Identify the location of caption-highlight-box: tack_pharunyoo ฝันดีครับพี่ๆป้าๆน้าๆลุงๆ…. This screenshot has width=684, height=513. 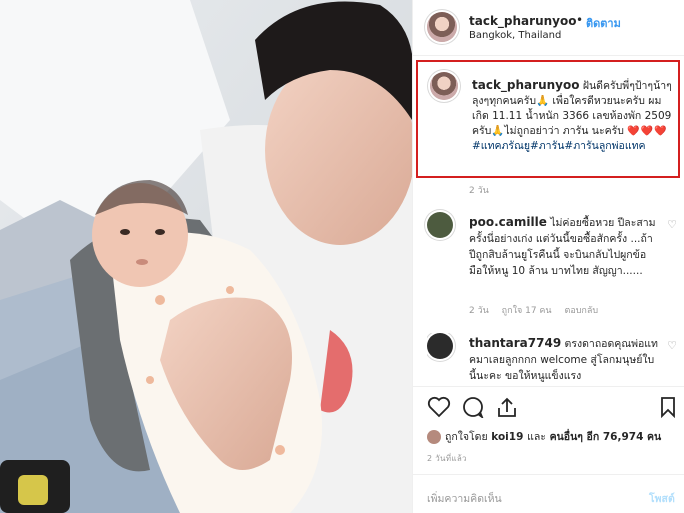
(548, 119).